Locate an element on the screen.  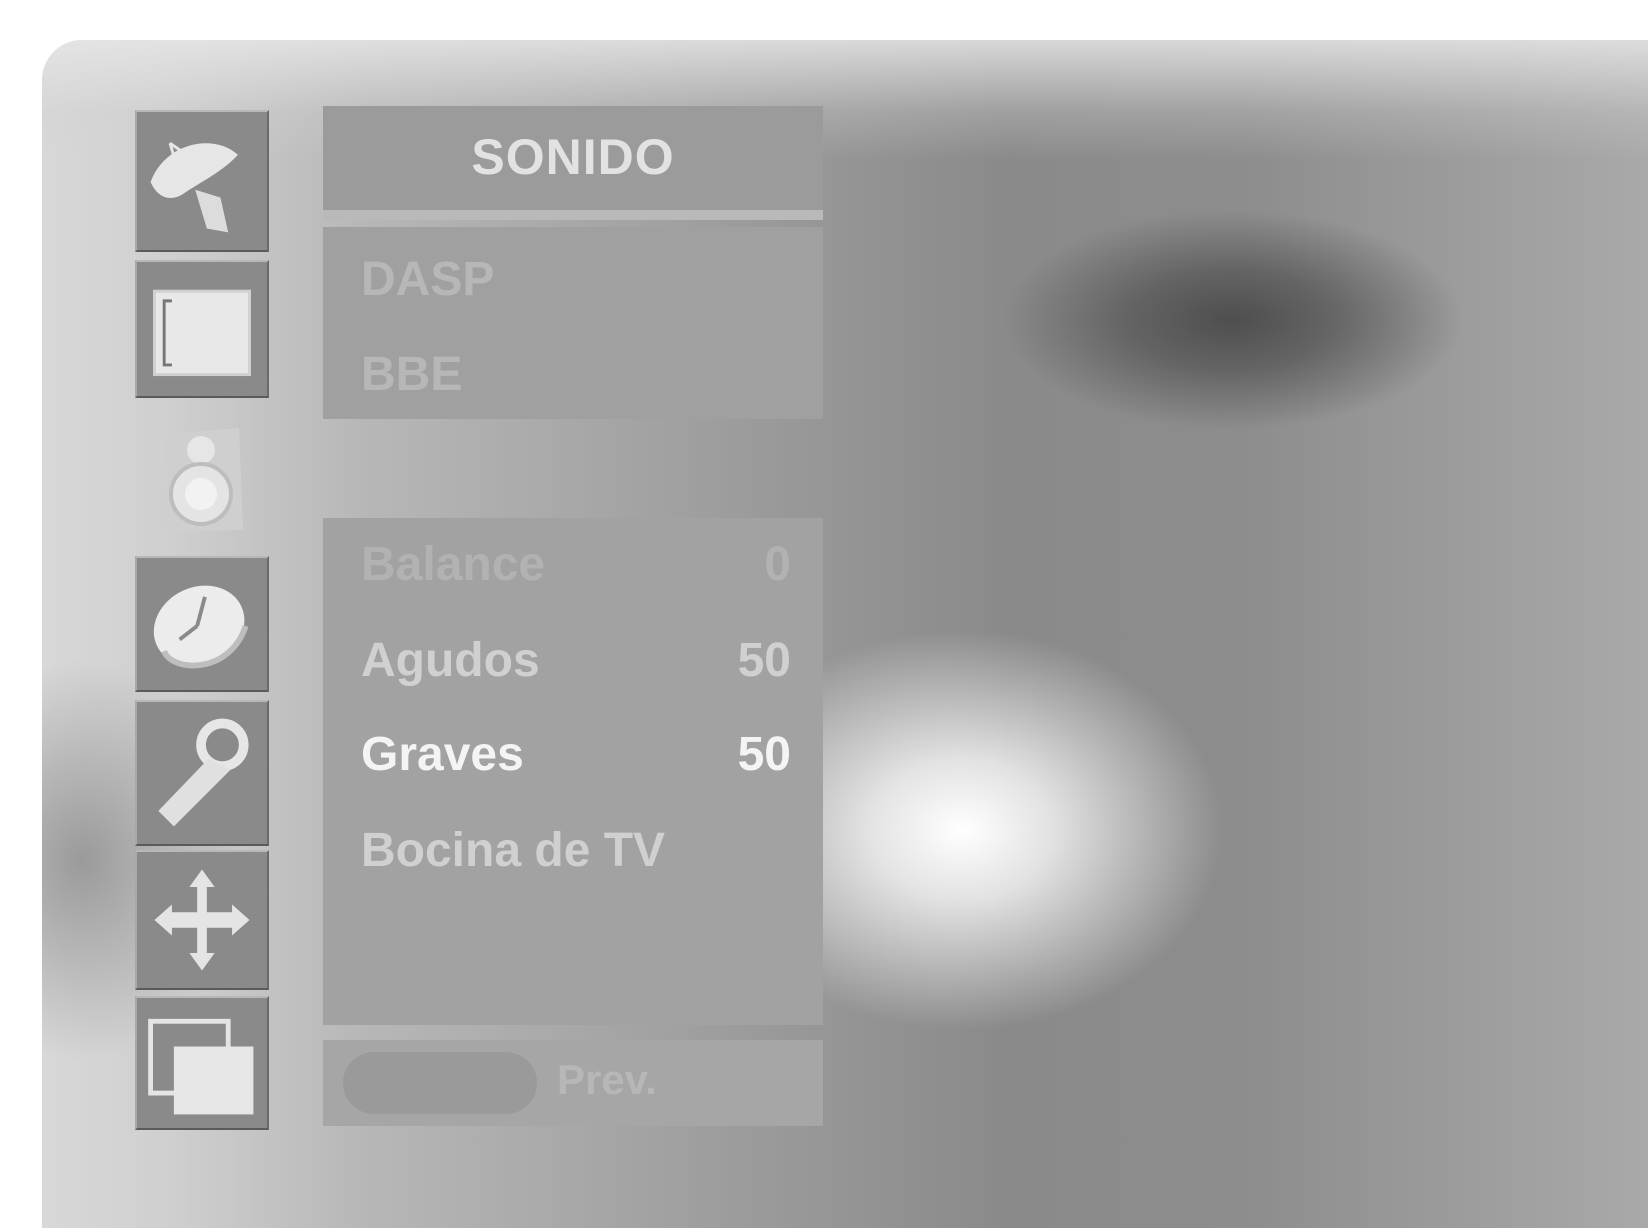
menu-item-bocina-de-tv: Bocina de TV is located at coordinates (576, 851).